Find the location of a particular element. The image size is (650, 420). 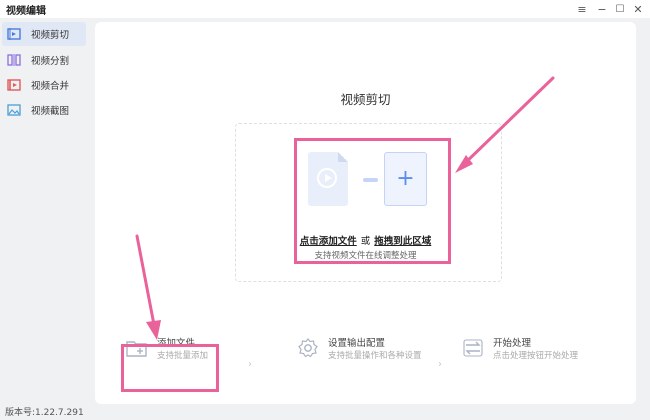

sidebar-item-video-screenshot: 视频截图 is located at coordinates (44, 110).